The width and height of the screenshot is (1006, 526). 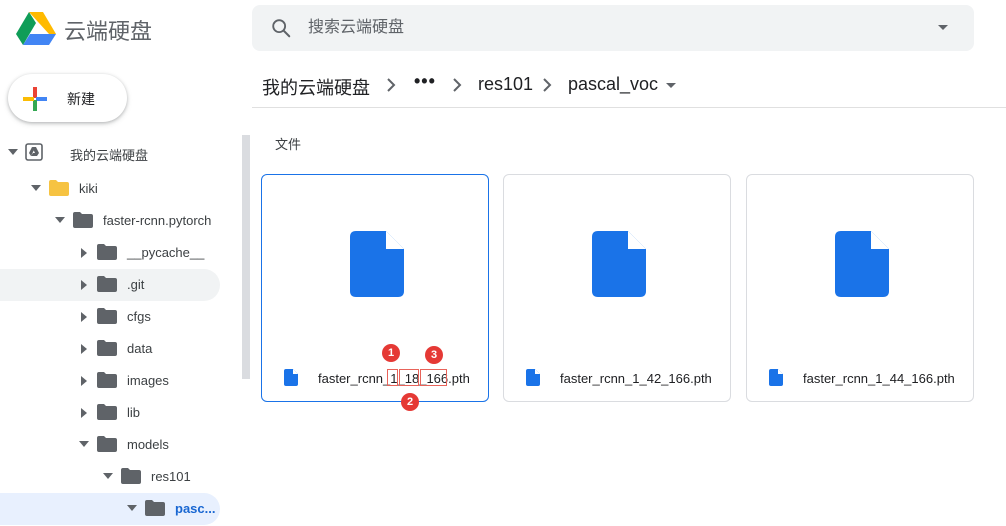 What do you see at coordinates (139, 316) in the screenshot?
I see `tree-item-label: cfgs` at bounding box center [139, 316].